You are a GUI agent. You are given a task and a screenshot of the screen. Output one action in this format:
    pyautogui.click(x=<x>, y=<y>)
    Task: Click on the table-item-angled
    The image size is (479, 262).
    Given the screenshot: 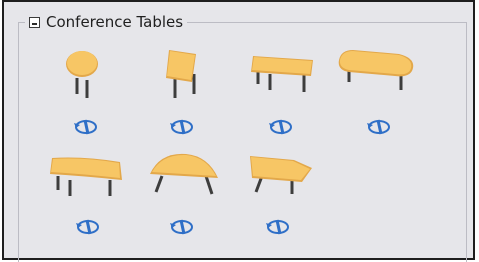 What is the action you would take?
    pyautogui.click(x=292, y=200)
    